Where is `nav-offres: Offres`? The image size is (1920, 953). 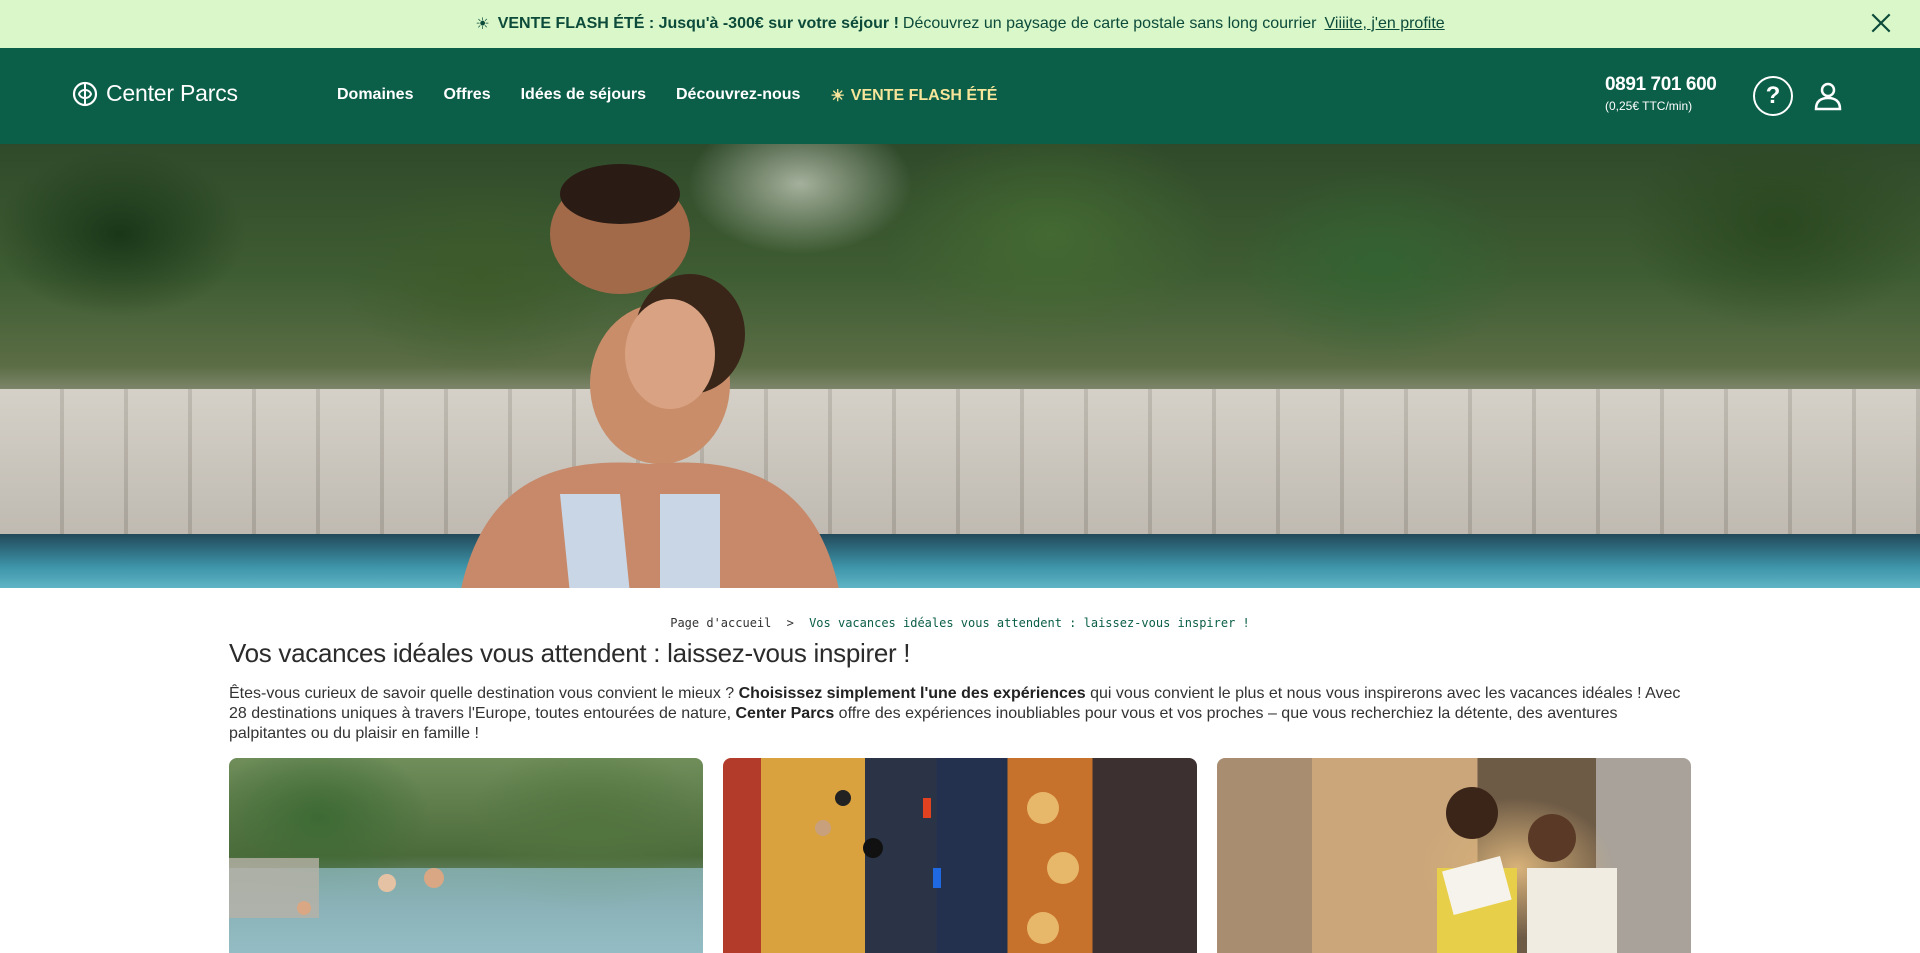 nav-offres: Offres is located at coordinates (466, 96).